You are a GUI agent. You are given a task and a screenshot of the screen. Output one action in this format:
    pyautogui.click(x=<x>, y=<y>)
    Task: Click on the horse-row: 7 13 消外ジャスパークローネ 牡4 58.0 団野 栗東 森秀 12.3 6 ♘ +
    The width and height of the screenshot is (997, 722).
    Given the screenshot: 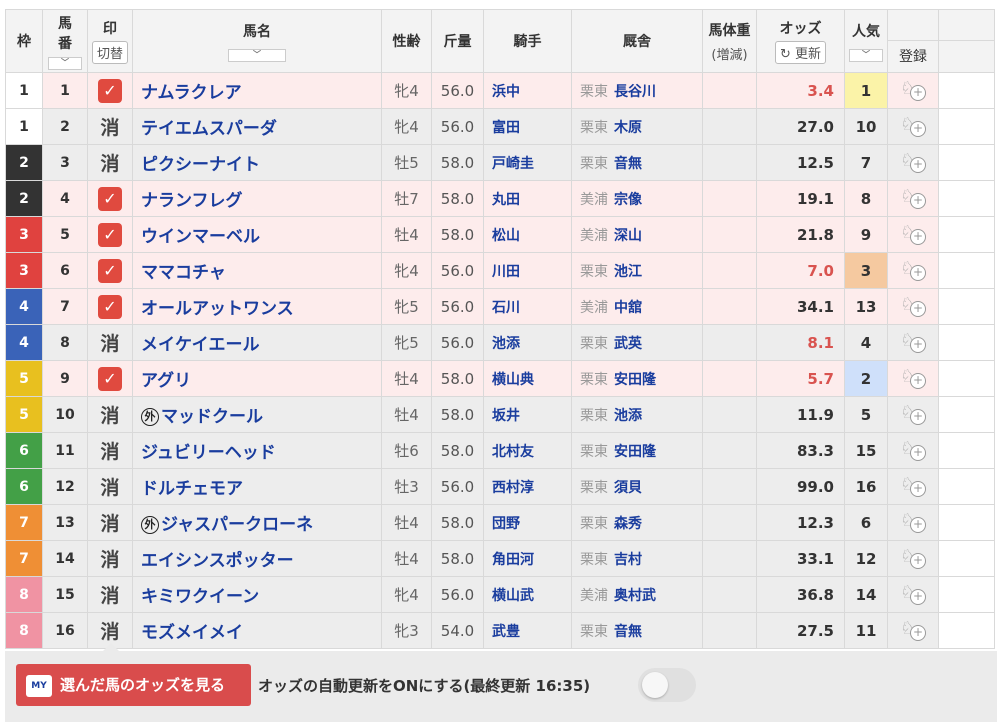 What is the action you would take?
    pyautogui.click(x=500, y=522)
    